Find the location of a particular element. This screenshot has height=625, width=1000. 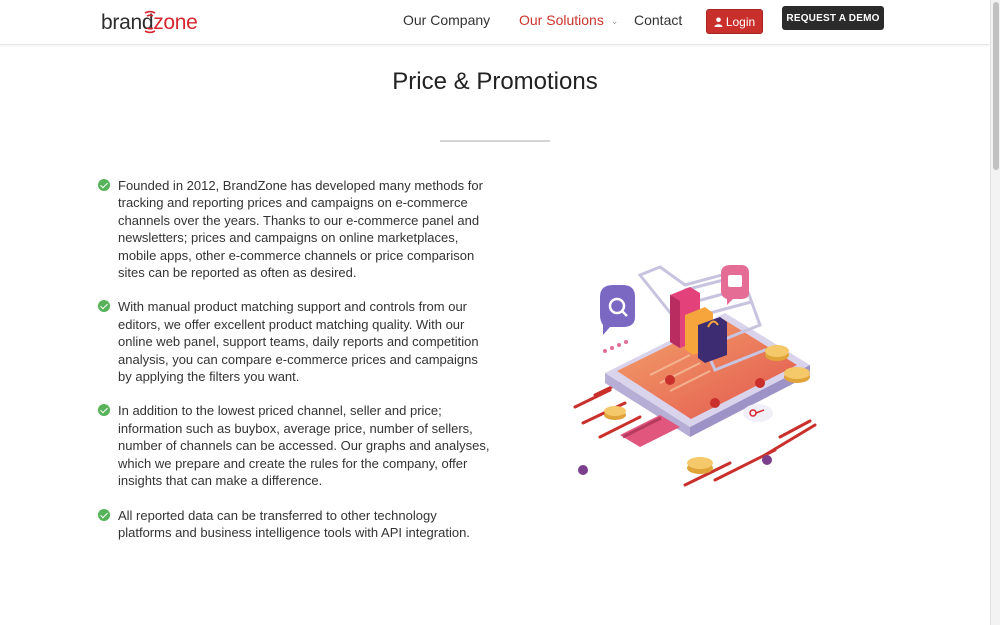

nav-contact: Contact is located at coordinates (658, 20).